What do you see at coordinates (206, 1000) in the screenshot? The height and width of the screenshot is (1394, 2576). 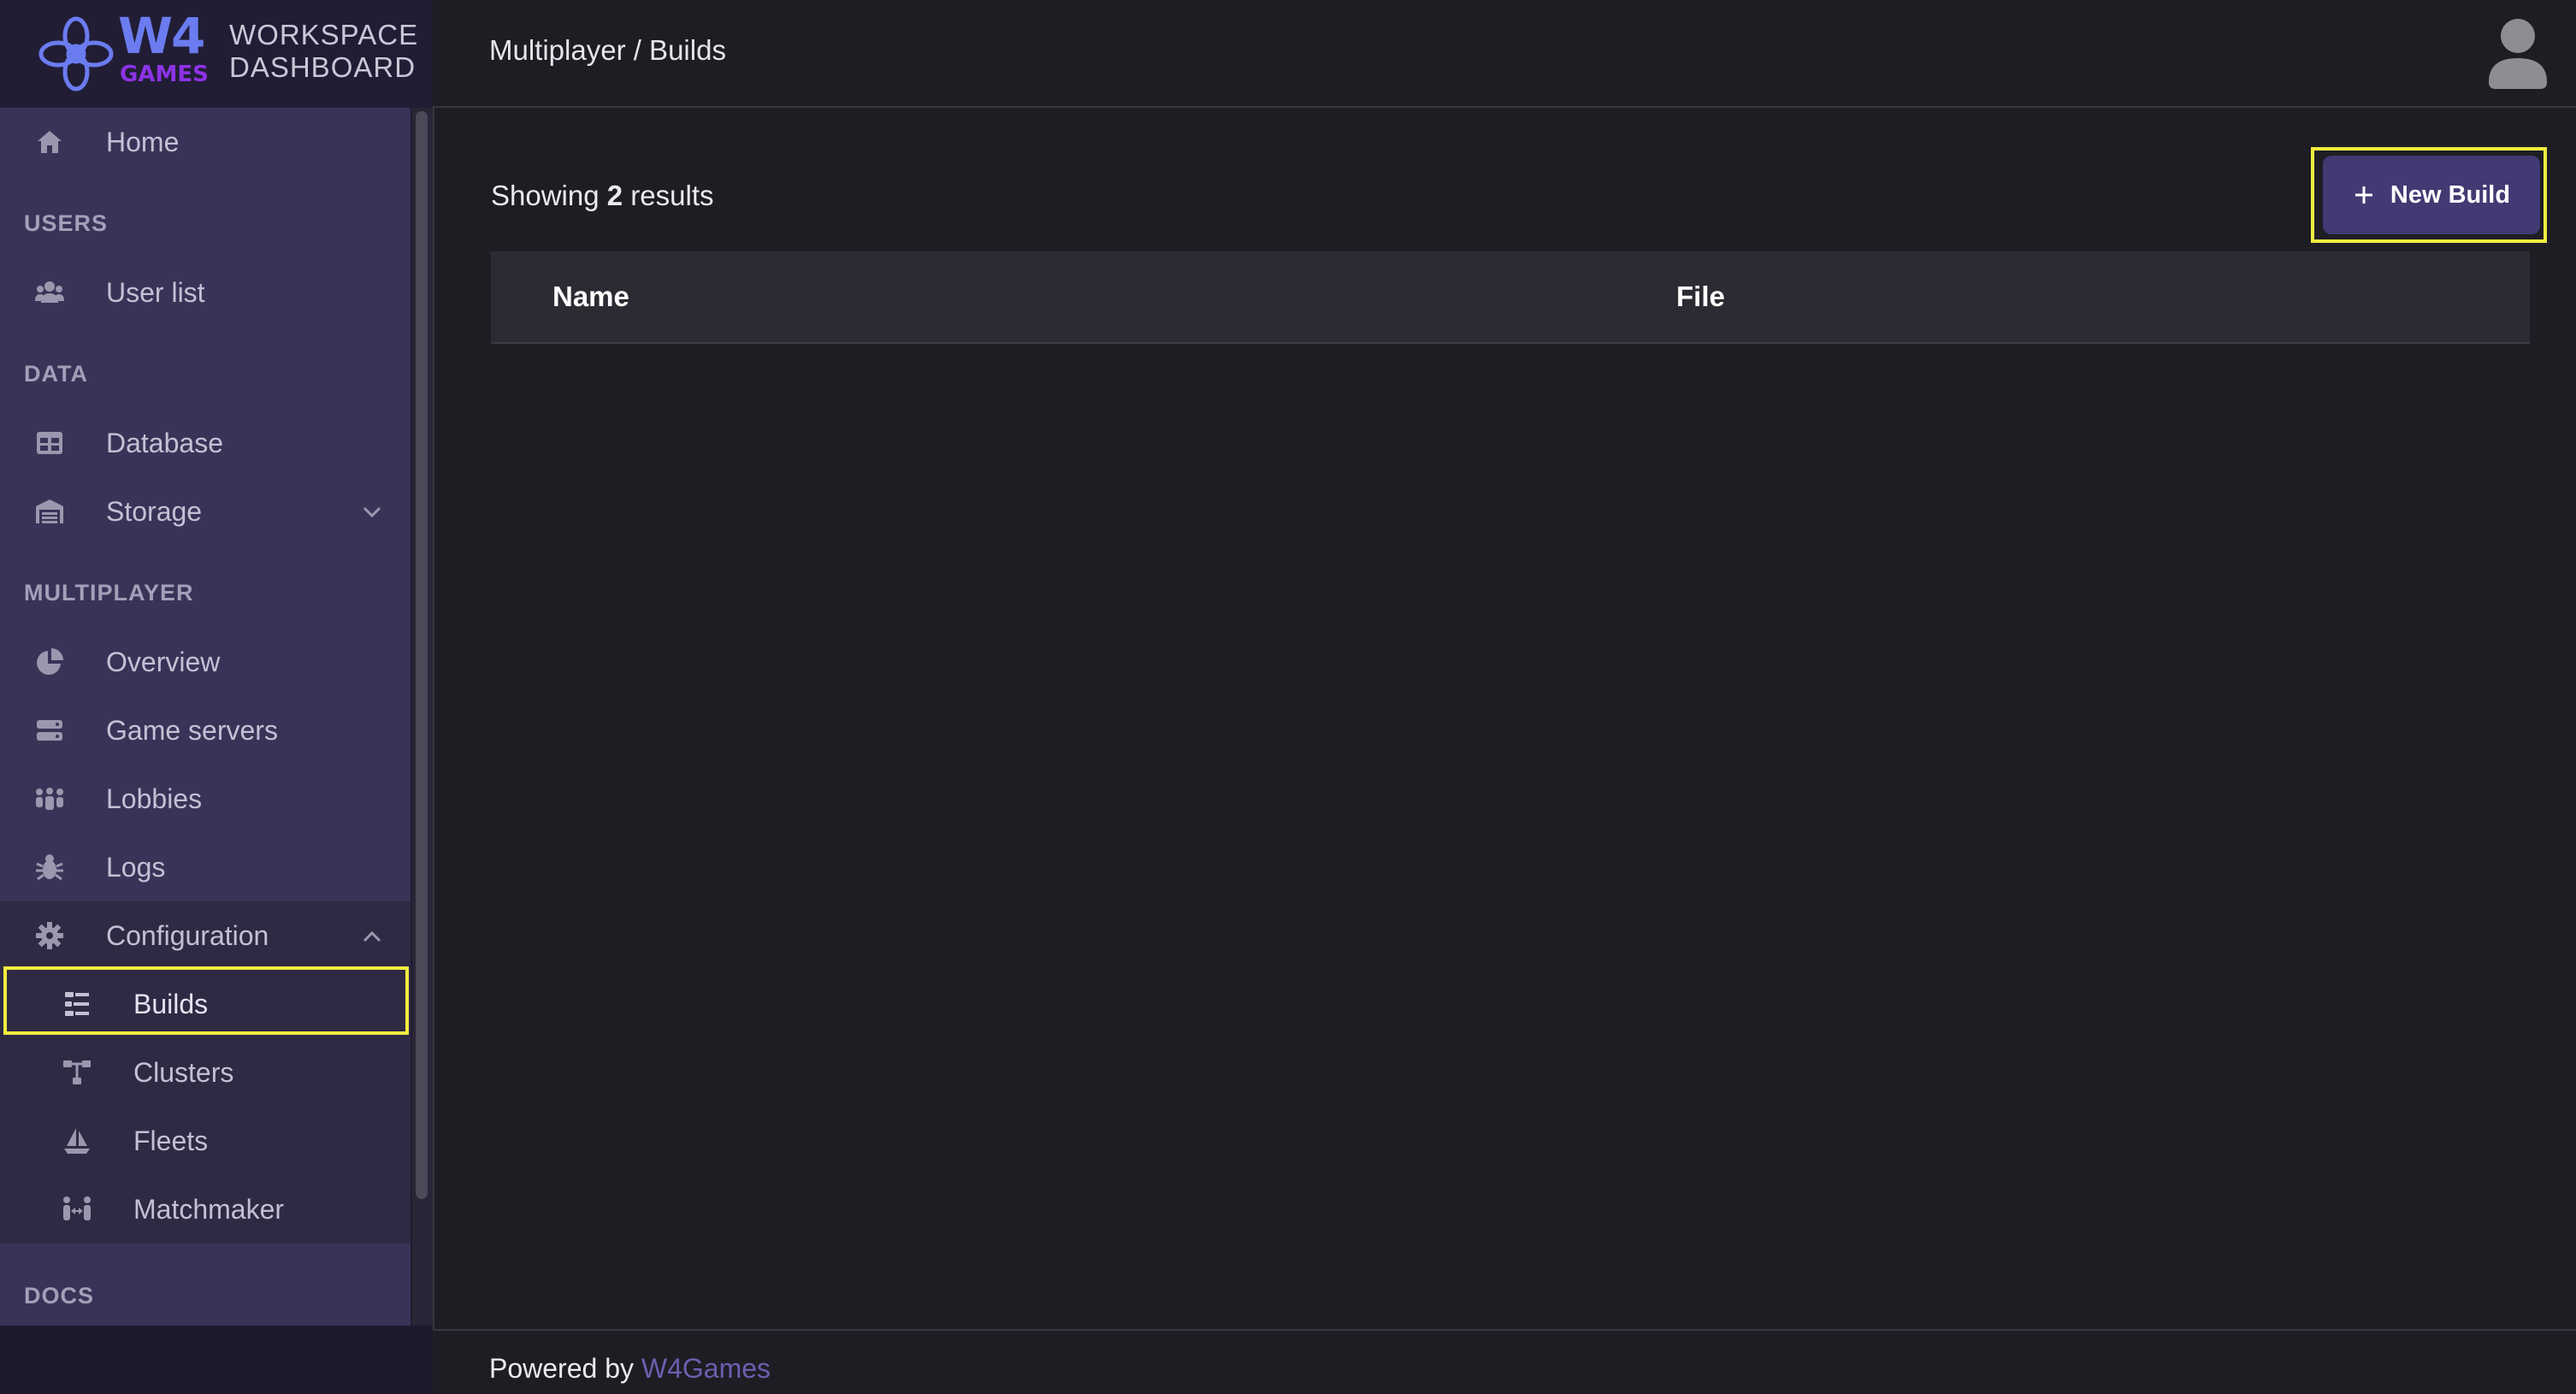 I see `builds-highlight-box` at bounding box center [206, 1000].